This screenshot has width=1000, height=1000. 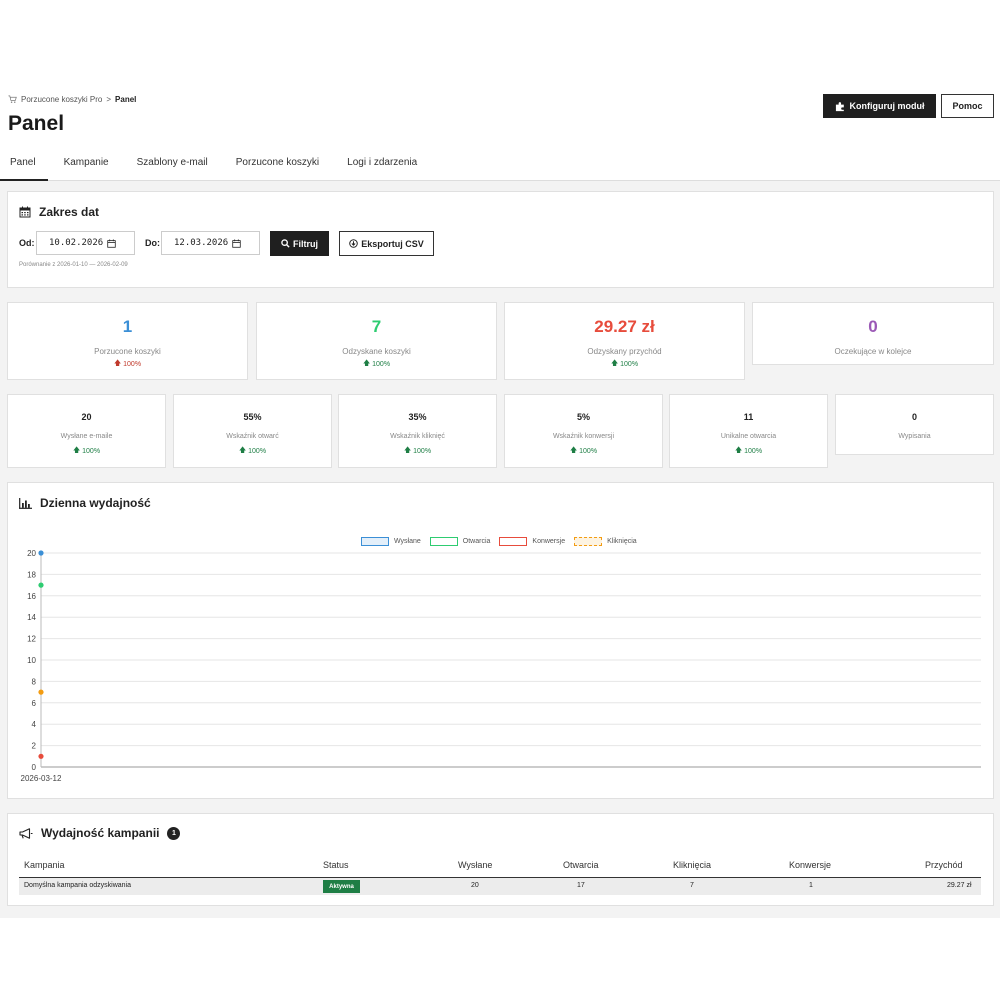 What do you see at coordinates (692, 885) in the screenshot?
I see `cell-clicks: 7` at bounding box center [692, 885].